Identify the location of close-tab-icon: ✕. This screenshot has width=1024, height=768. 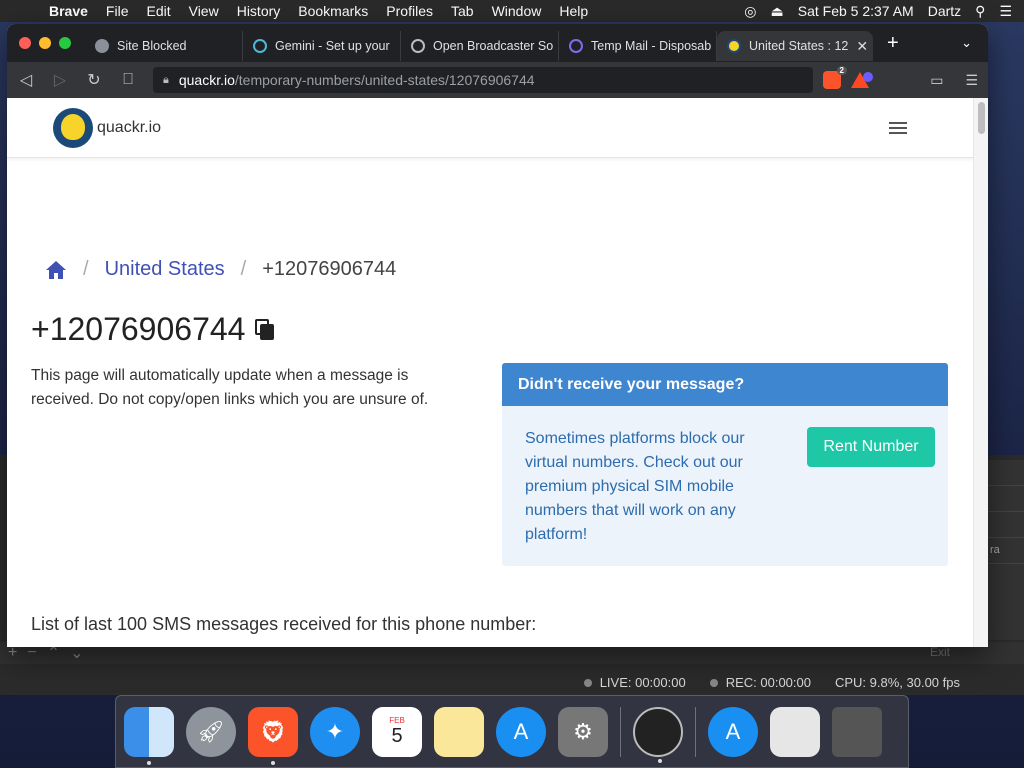
(862, 46).